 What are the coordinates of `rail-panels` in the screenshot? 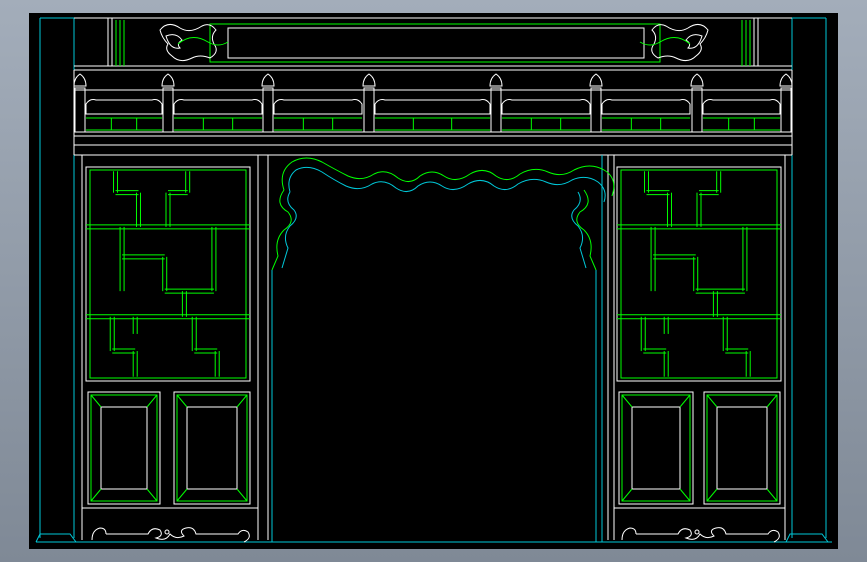 It's located at (433, 115).